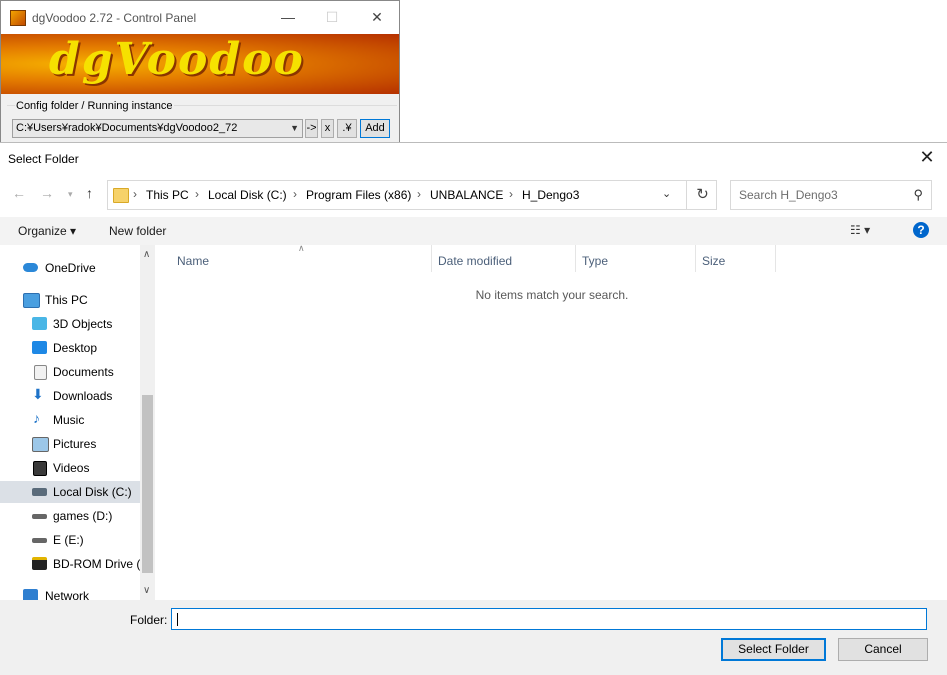  I want to click on nav-item-label: Downloads, so click(83, 396).